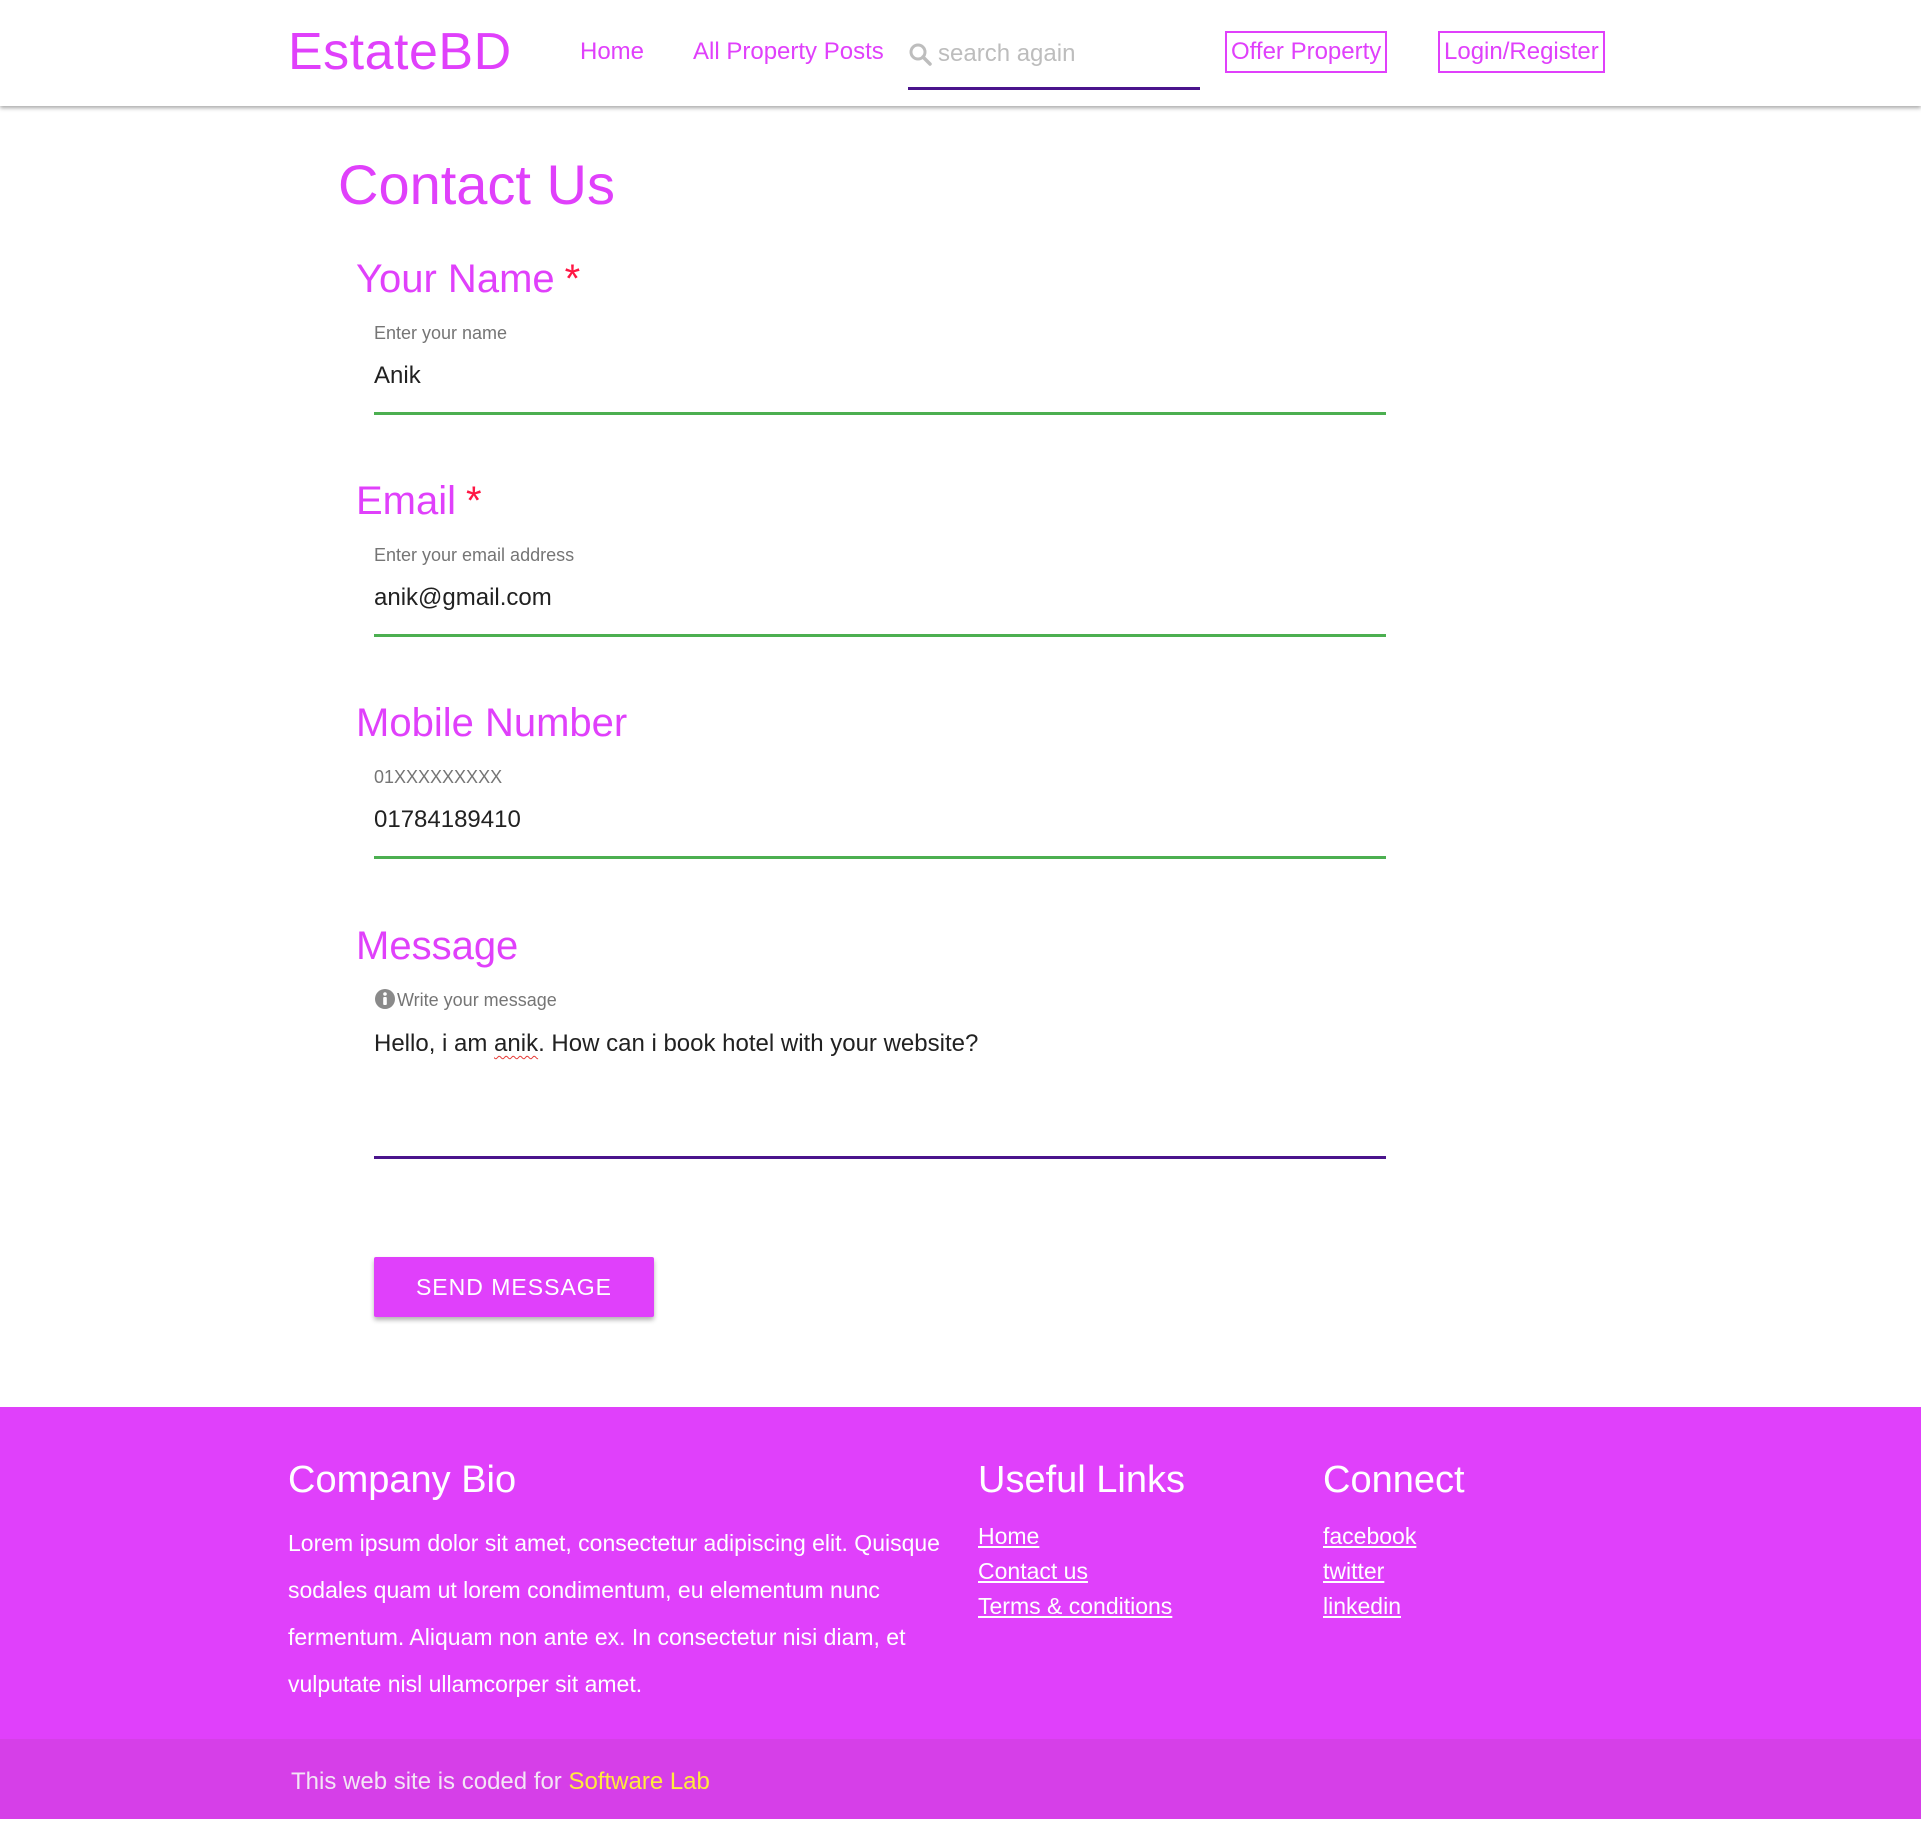 Image resolution: width=1921 pixels, height=1834 pixels. I want to click on email-field: anik@gmail.com, so click(463, 598).